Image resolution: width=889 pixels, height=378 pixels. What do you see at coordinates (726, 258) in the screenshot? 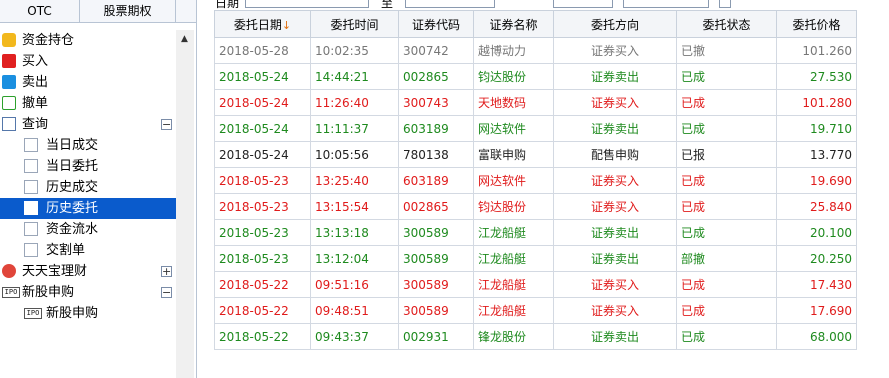
I see `status-cell: 部撤` at bounding box center [726, 258].